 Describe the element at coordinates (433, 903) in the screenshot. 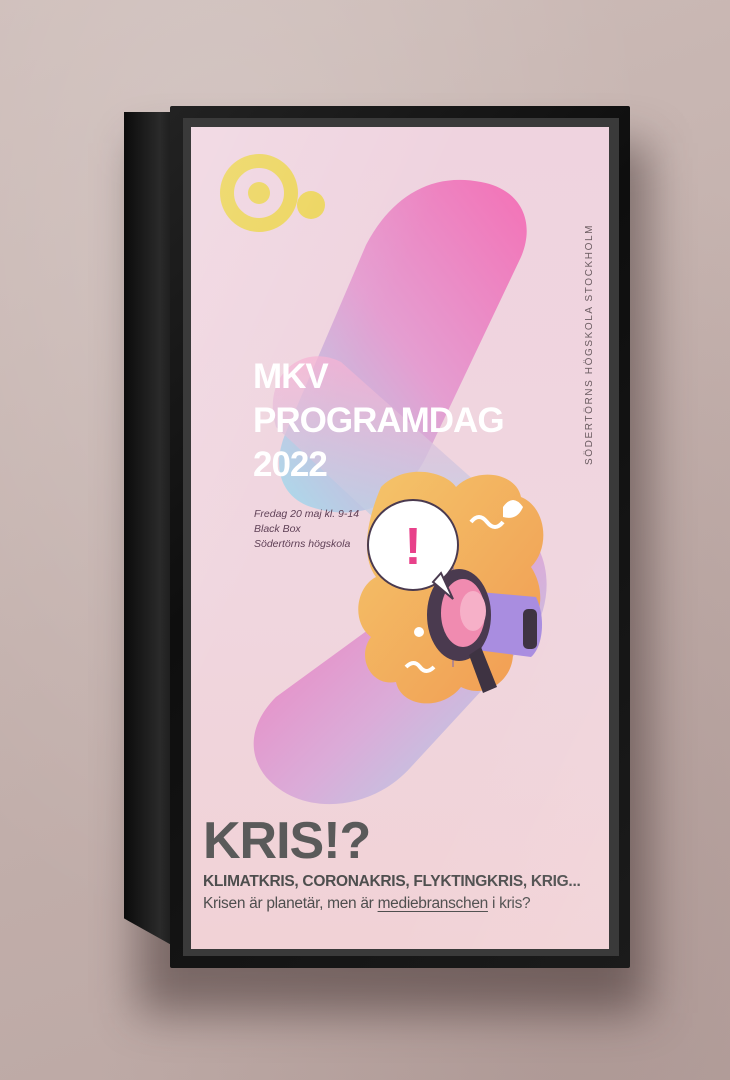

I see `subheadline-2-underlined: mediebranschen` at that location.